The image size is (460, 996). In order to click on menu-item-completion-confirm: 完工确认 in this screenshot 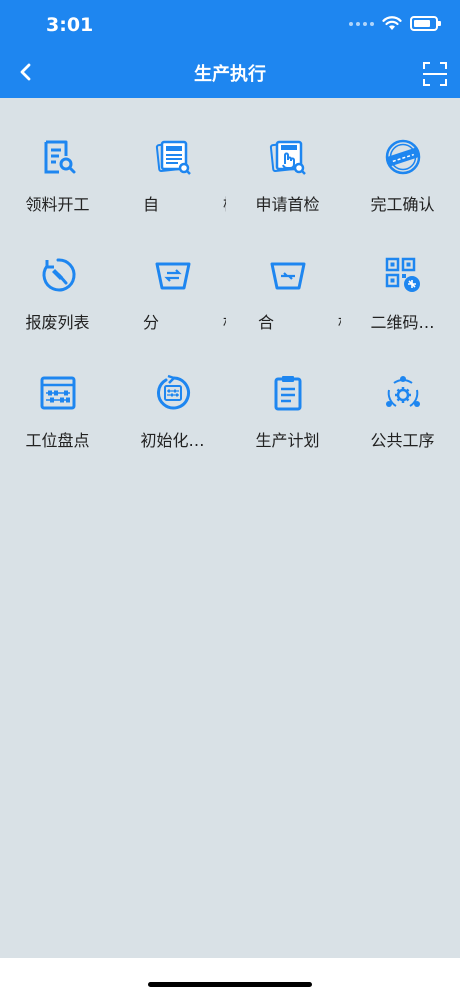, I will do `click(402, 157)`.